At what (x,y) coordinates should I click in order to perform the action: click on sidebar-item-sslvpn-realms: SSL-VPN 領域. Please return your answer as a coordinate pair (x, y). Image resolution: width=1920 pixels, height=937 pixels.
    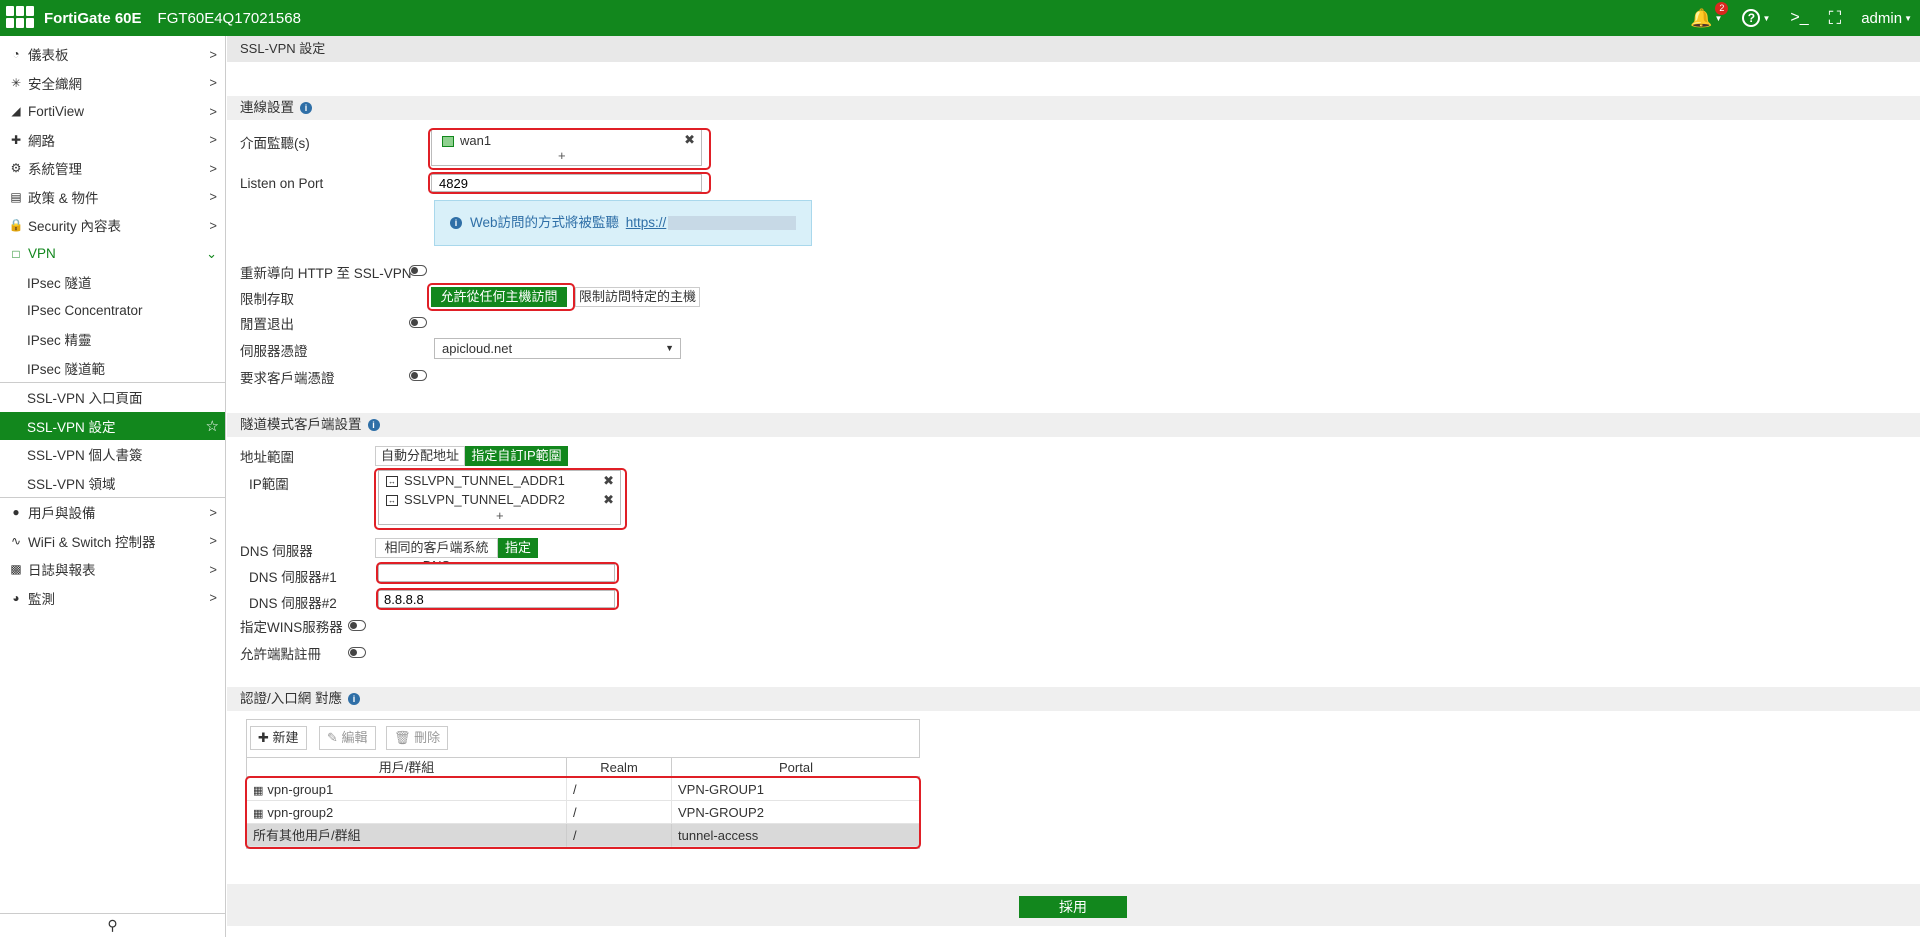
    Looking at the image, I should click on (112, 483).